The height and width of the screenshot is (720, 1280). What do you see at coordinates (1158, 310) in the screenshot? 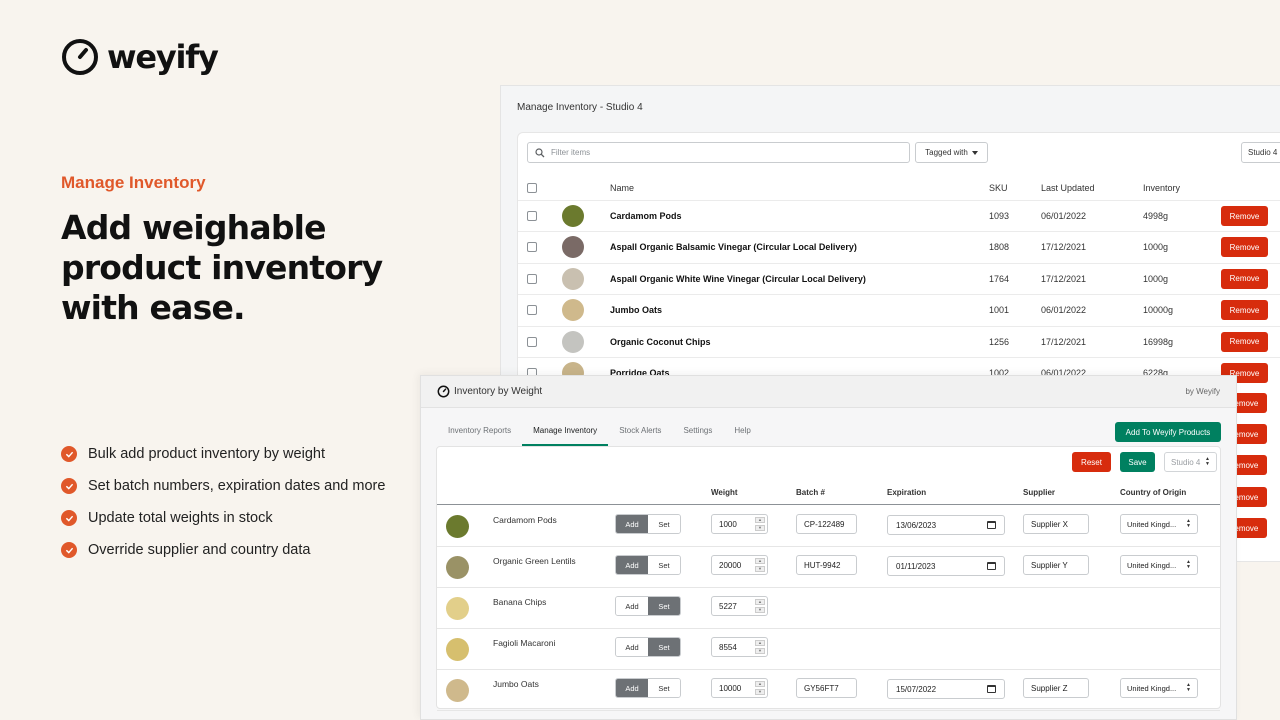
I see `inventory-amount: 10000g` at bounding box center [1158, 310].